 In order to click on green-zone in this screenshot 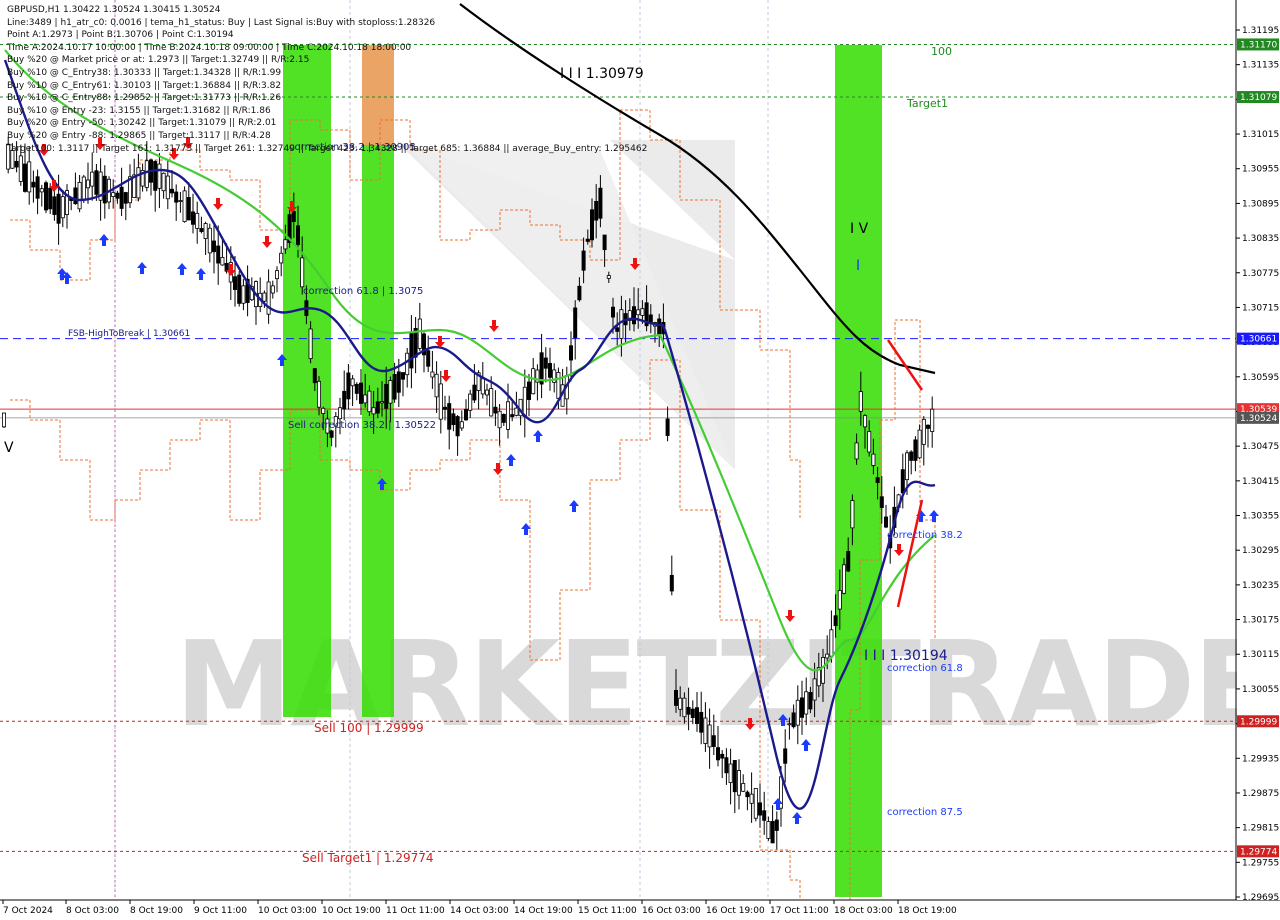, I will do `click(858, 471)`.